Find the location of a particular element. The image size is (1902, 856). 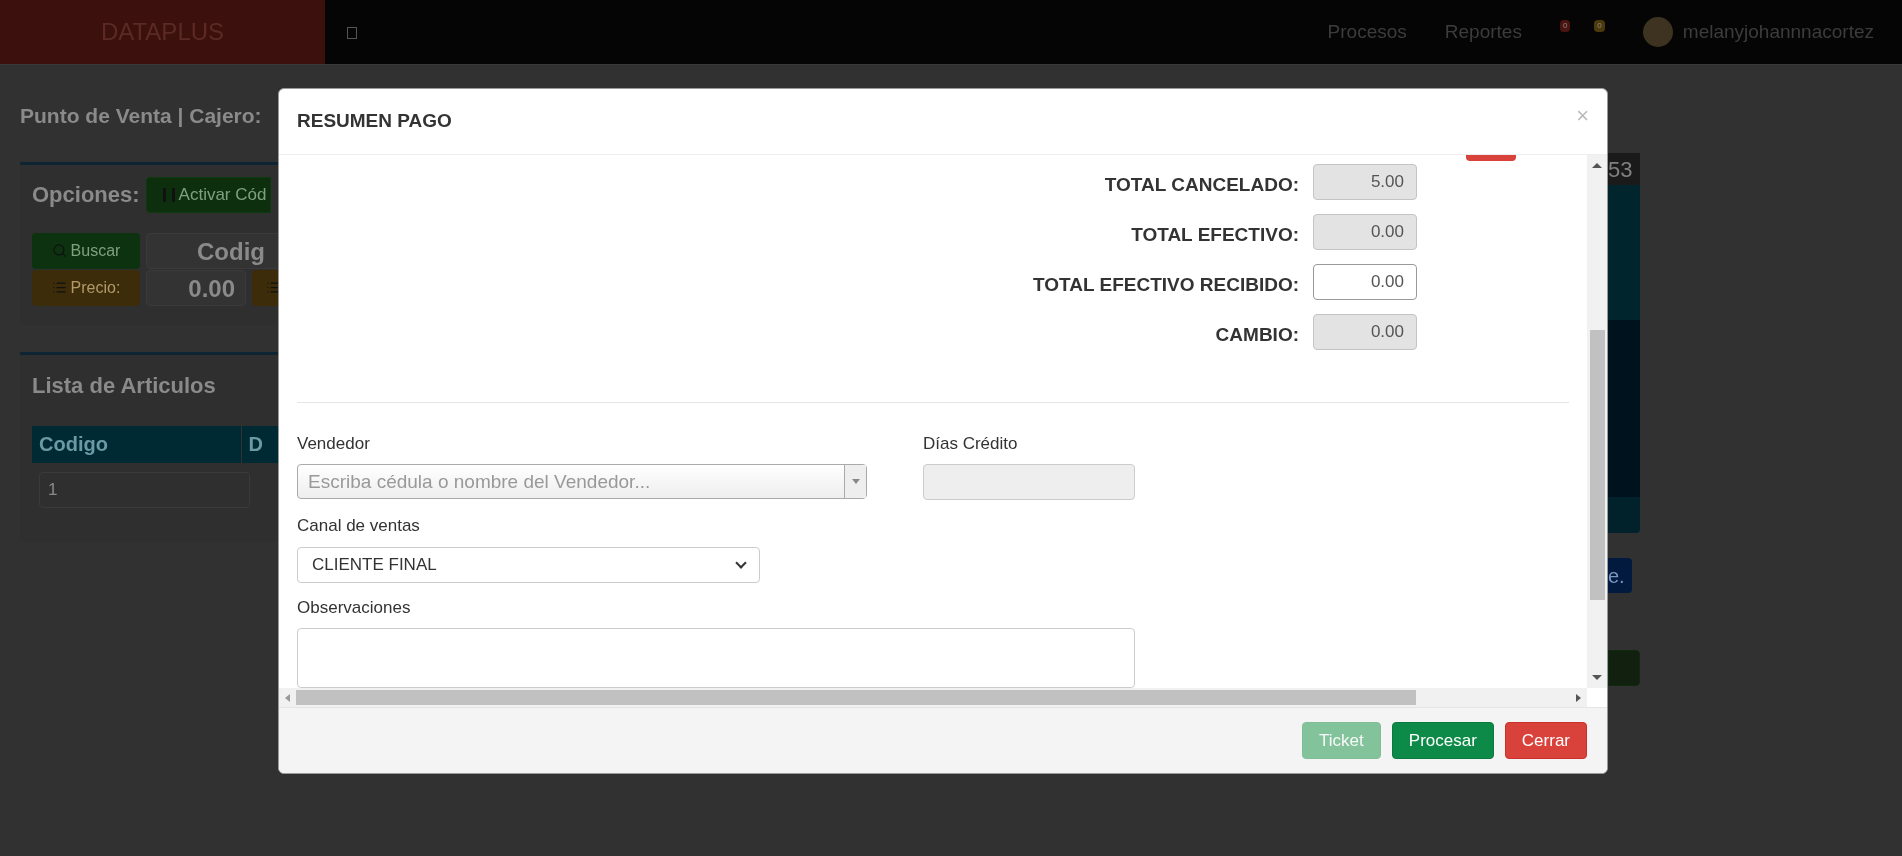

scroll-up-icon is located at coordinates (1597, 165).